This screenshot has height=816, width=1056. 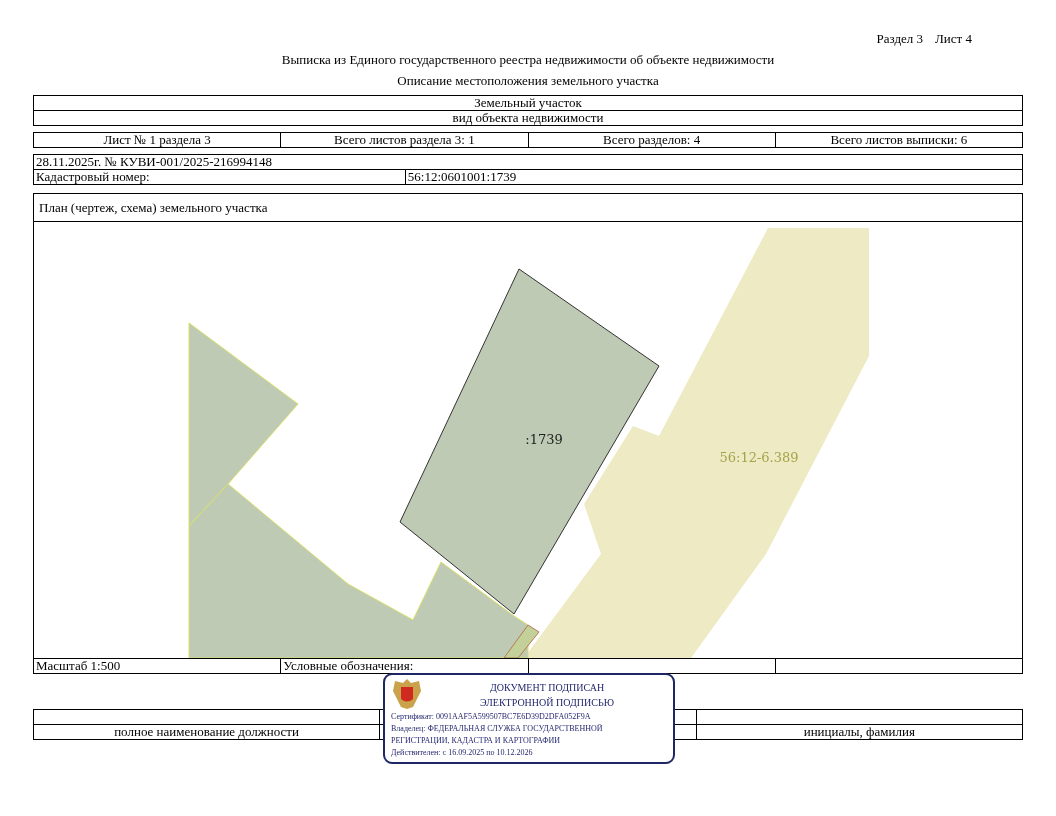 What do you see at coordinates (476, 741) in the screenshot?
I see `owner-text: РЕГИСТРАЦИИ, КАДАСТРА И КАРТОГРАФИИ` at bounding box center [476, 741].